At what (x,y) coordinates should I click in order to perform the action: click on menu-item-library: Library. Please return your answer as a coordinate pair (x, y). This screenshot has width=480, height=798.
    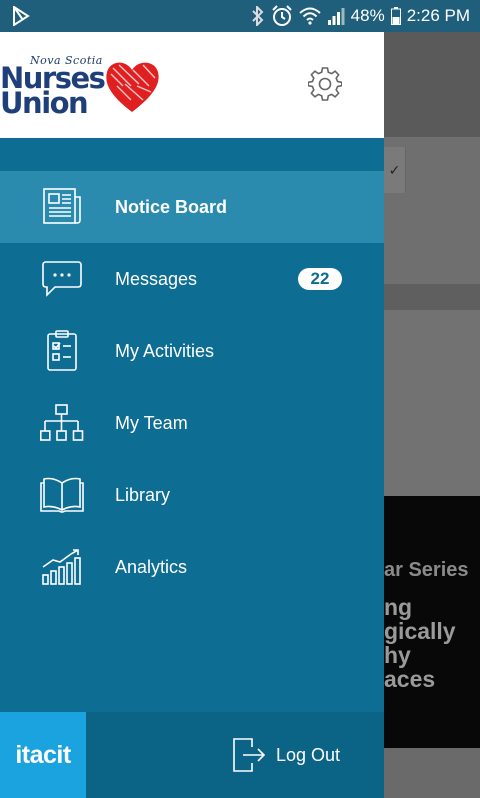
    Looking at the image, I should click on (192, 495).